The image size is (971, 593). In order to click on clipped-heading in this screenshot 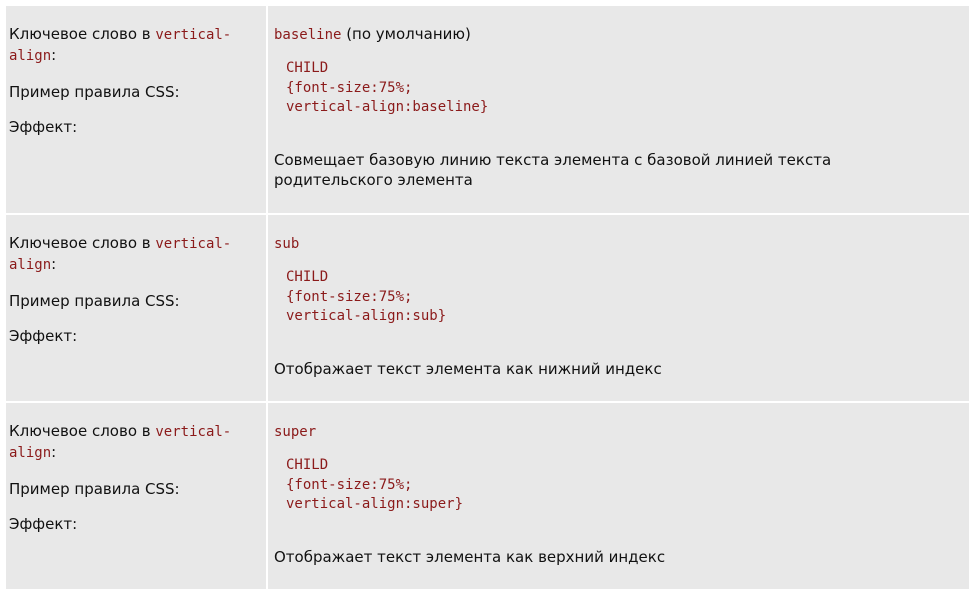, I will do `click(485, 2)`.